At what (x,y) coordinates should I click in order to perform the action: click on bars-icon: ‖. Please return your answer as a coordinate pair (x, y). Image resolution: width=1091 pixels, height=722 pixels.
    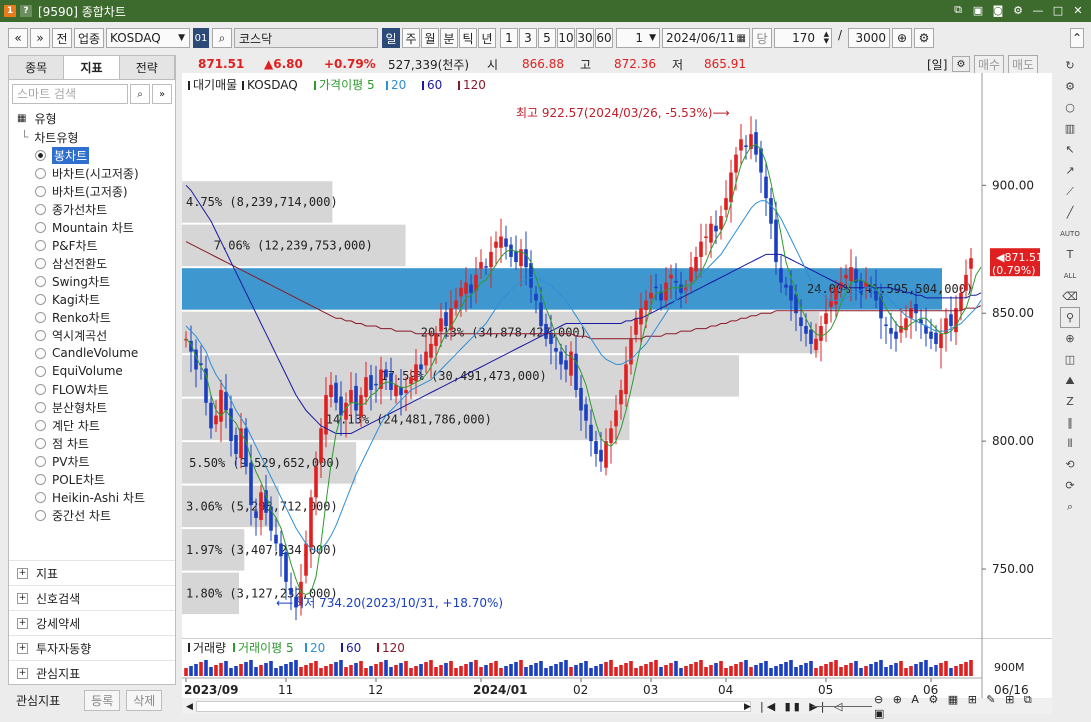
    Looking at the image, I should click on (1070, 422).